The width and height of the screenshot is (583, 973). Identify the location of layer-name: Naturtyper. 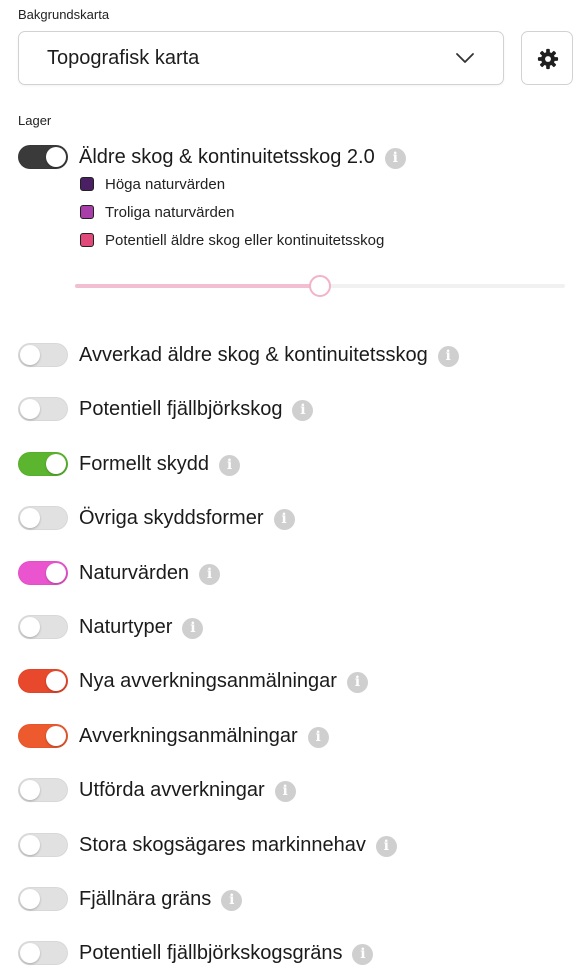
(126, 627).